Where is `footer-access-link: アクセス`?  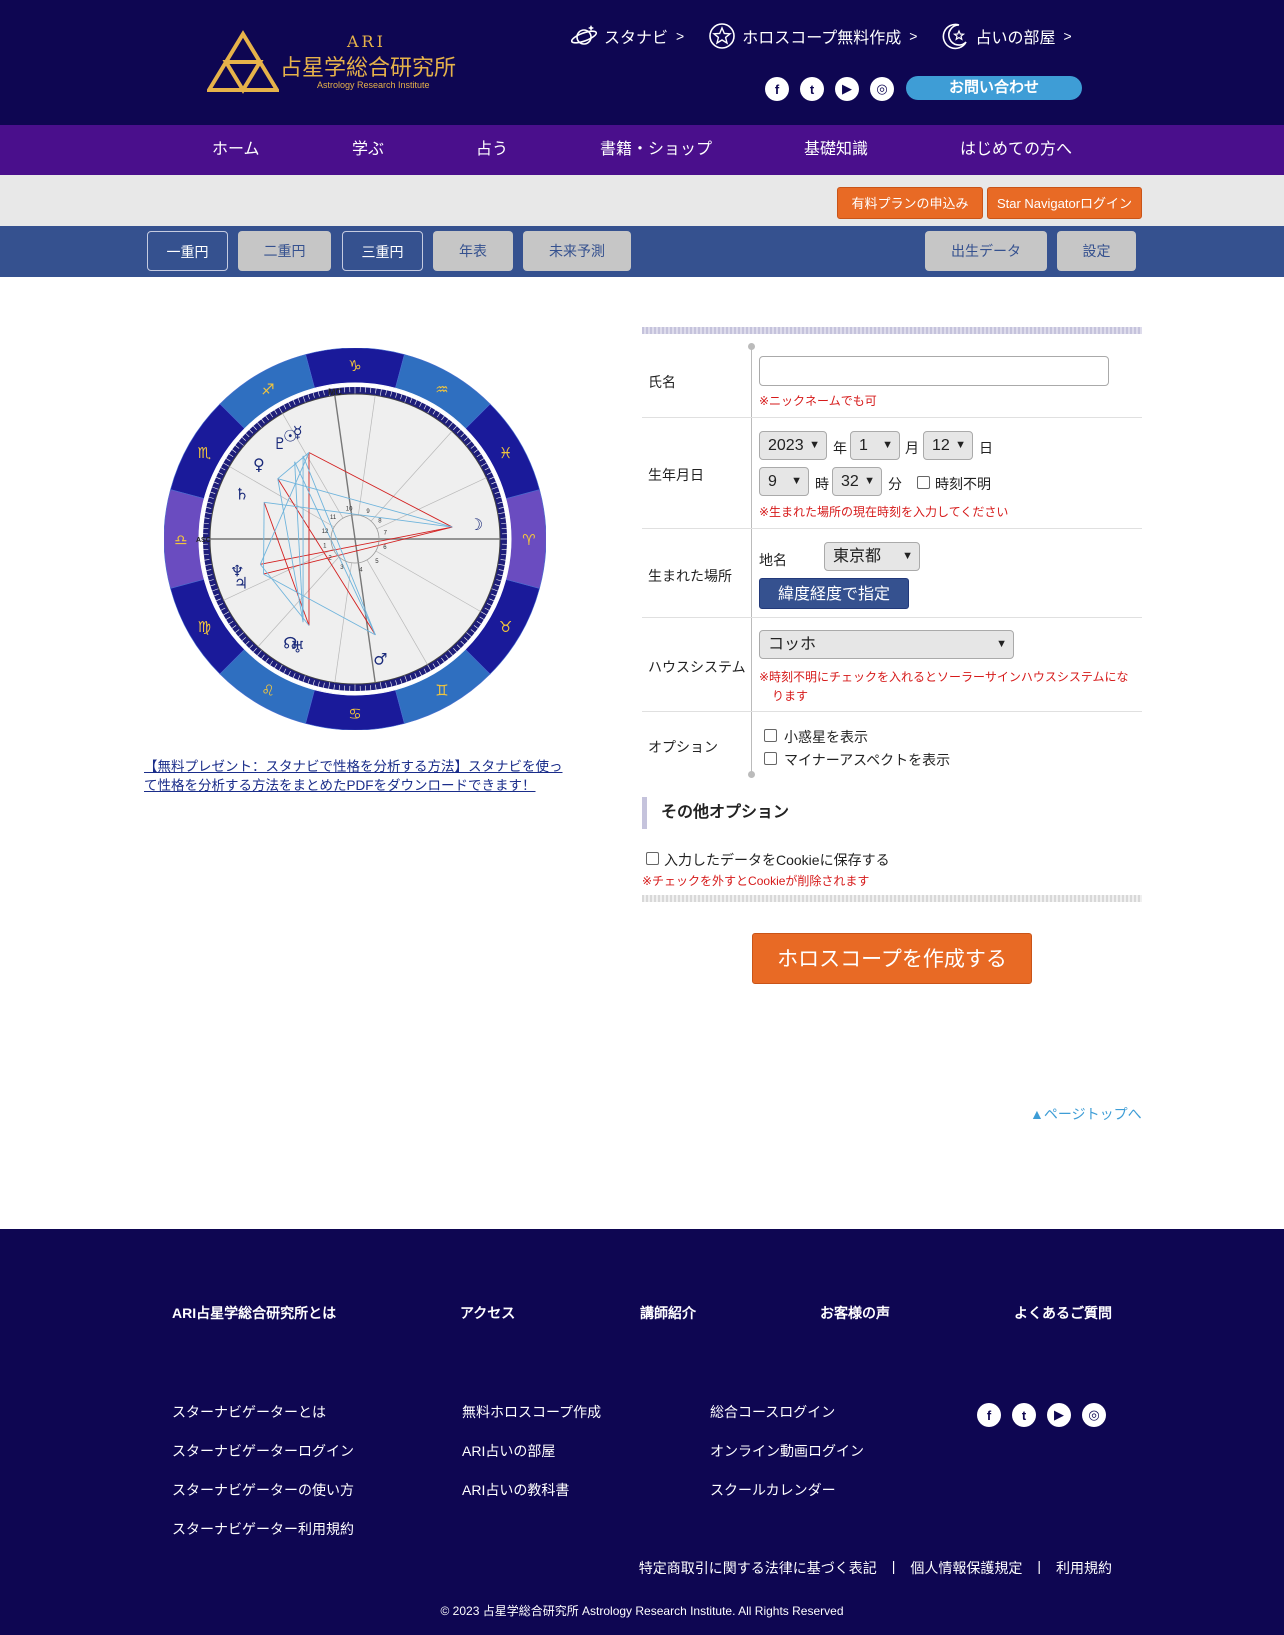
footer-access-link: アクセス is located at coordinates (487, 1313).